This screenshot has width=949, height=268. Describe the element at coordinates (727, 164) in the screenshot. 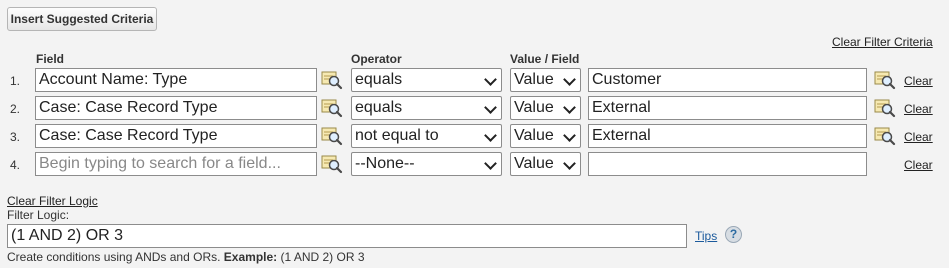

I see `value-input` at that location.